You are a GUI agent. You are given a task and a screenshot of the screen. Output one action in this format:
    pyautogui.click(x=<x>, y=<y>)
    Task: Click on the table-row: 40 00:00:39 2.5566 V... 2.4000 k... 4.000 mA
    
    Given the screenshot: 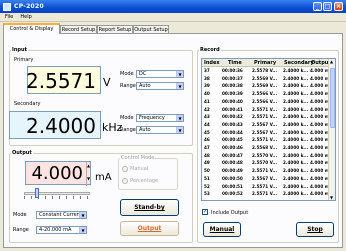 What is the action you would take?
    pyautogui.click(x=267, y=94)
    